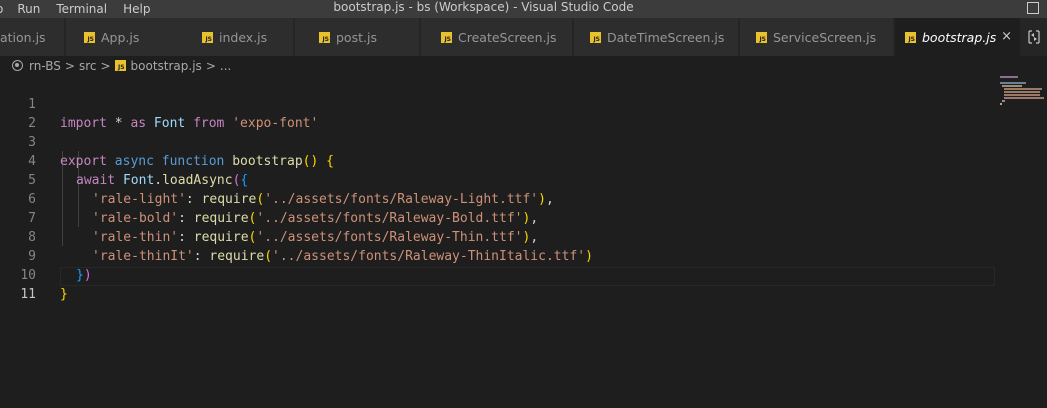 The image size is (1047, 408). I want to click on tab-post: post.js, so click(357, 37).